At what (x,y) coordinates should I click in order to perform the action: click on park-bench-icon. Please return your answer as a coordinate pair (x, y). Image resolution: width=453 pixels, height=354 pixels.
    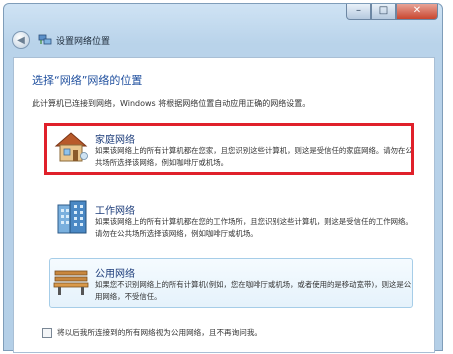
    Looking at the image, I should click on (71, 282).